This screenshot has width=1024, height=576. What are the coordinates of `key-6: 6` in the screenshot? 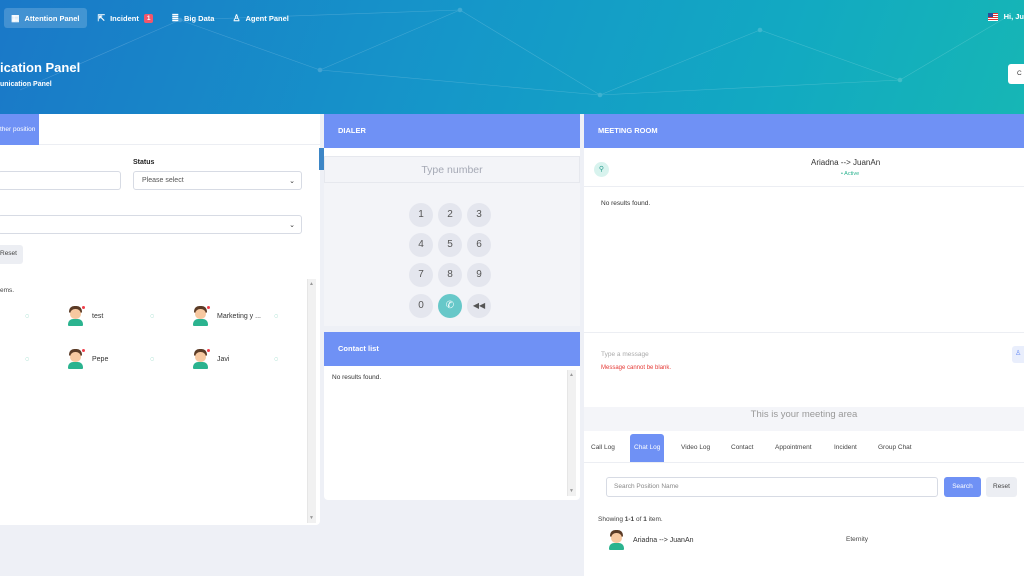 It's located at (479, 245).